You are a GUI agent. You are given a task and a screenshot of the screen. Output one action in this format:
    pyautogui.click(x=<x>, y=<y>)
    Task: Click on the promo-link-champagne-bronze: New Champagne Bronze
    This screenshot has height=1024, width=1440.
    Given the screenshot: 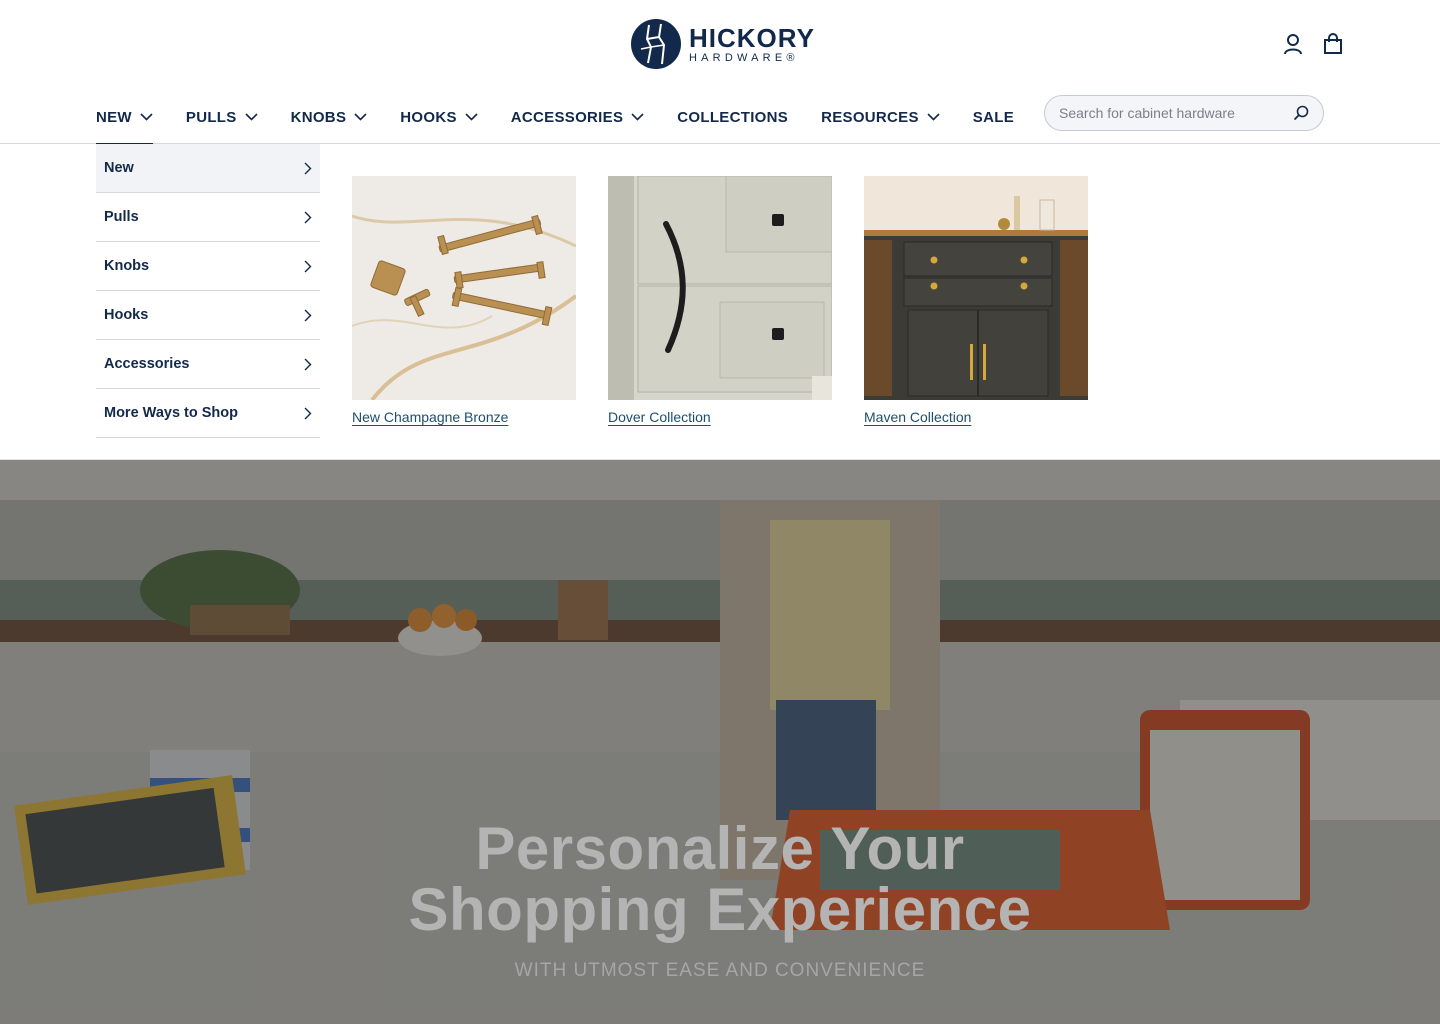 What is the action you would take?
    pyautogui.click(x=430, y=417)
    